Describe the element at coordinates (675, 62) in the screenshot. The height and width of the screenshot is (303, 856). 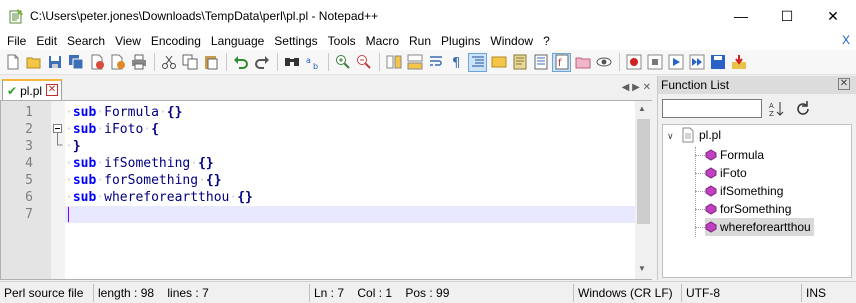
I see `play-macro-icon` at that location.